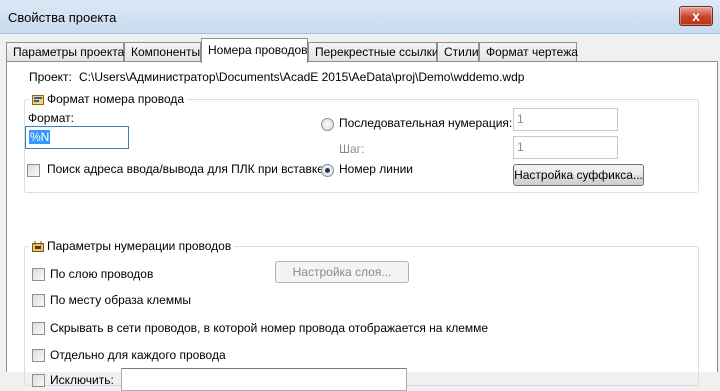 The width and height of the screenshot is (720, 391). I want to click on tab-project-params: Параметры проекта, so click(65, 52).